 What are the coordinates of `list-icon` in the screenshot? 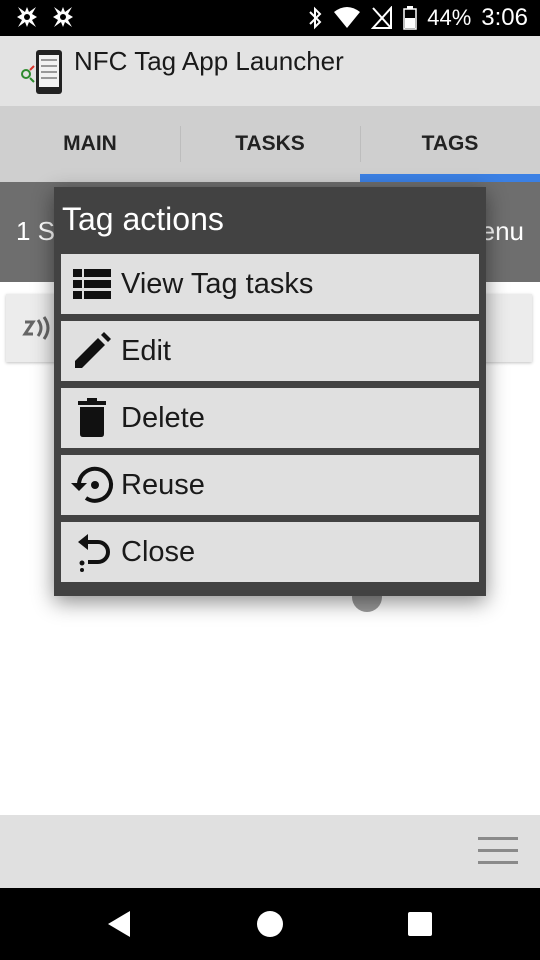 It's located at (92, 284).